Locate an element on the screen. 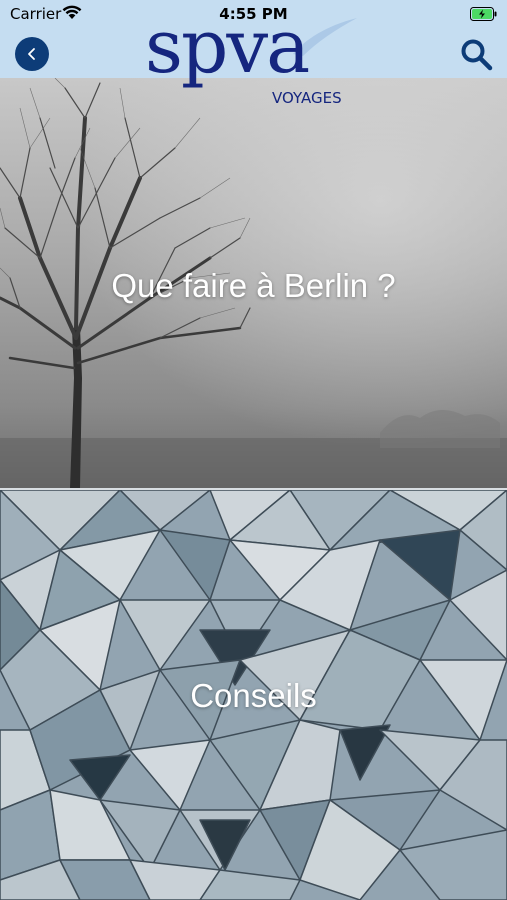  search-icon is located at coordinates (477, 55).